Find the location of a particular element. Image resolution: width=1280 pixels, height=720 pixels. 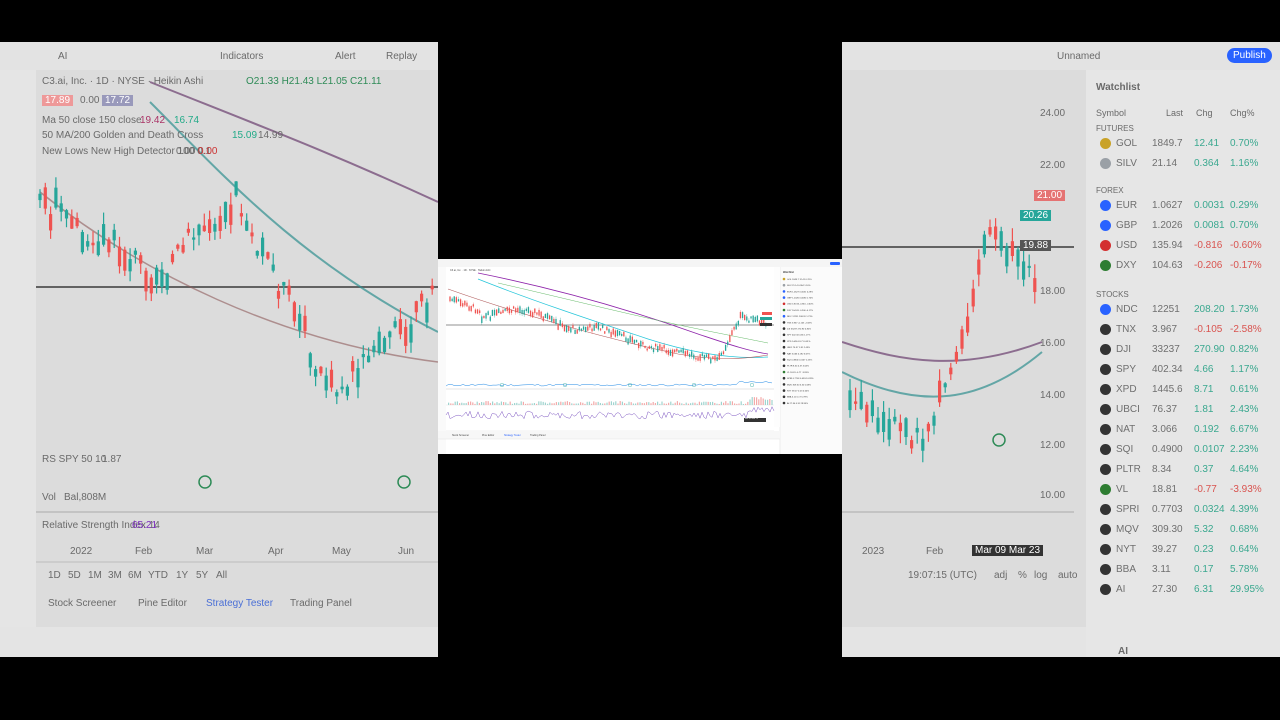

tab-pine-editor: Pine Editor is located at coordinates (162, 603).